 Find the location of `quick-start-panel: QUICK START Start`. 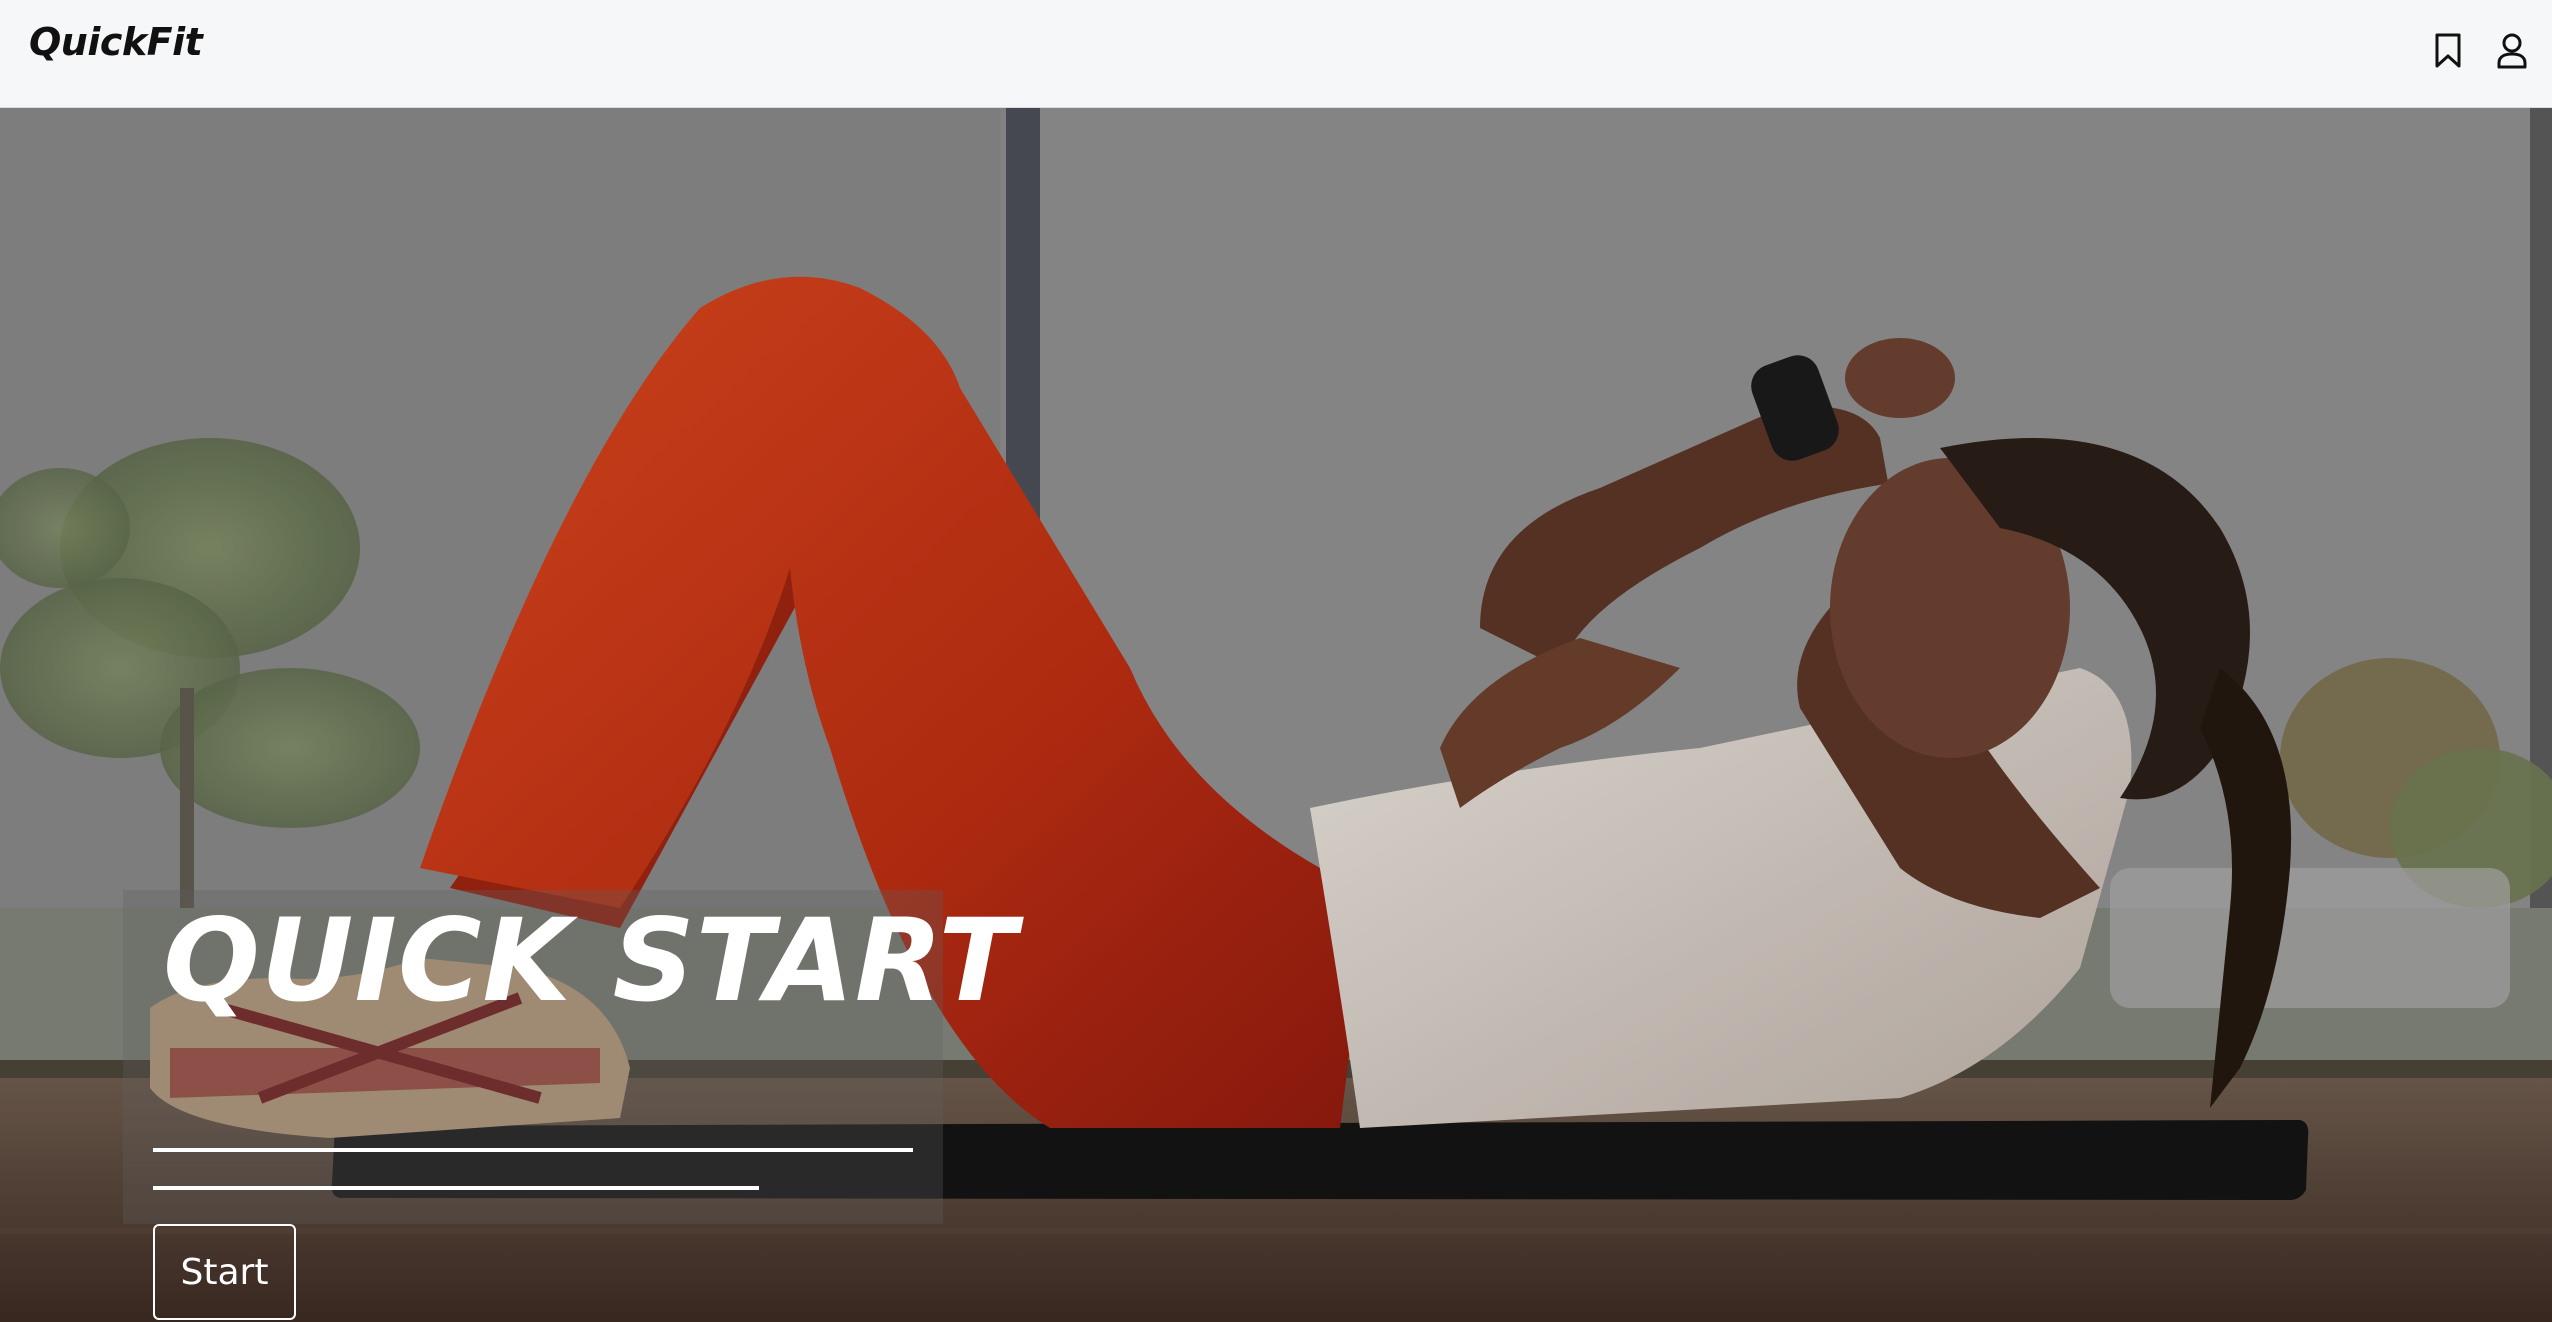

quick-start-panel: QUICK START Start is located at coordinates (569, 1105).